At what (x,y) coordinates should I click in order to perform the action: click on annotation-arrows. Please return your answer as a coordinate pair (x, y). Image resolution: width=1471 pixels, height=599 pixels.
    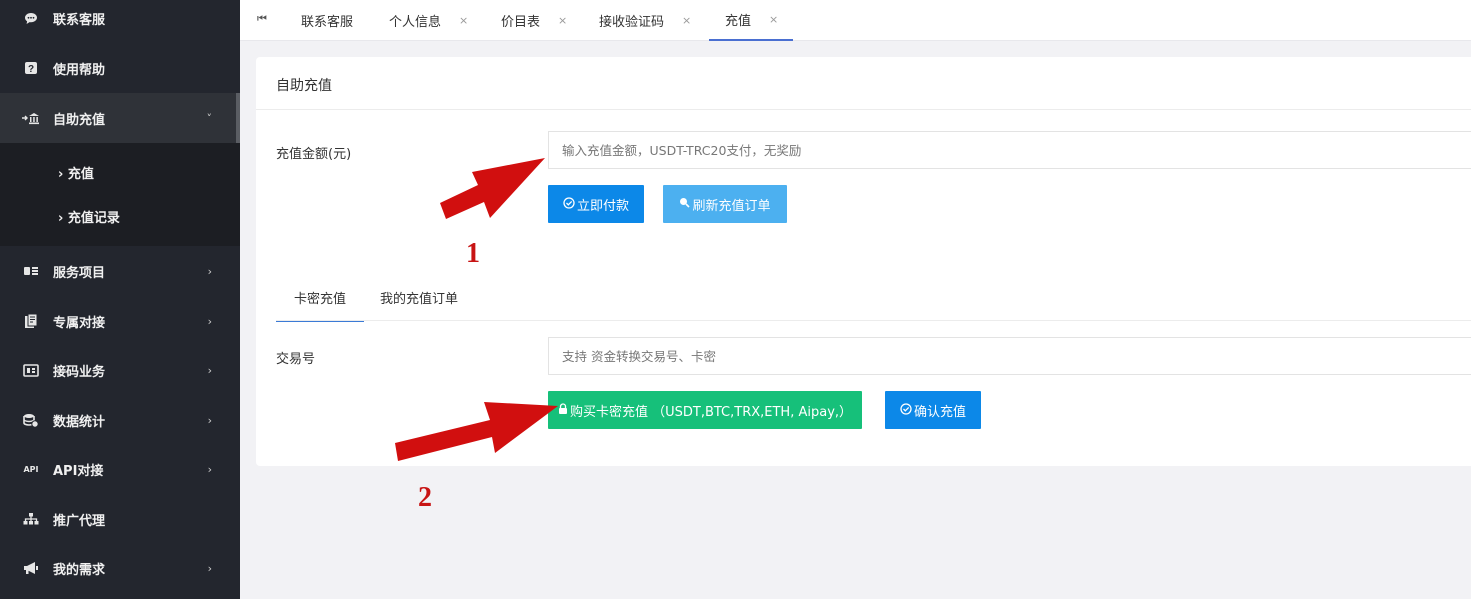
    Looking at the image, I should click on (476, 309).